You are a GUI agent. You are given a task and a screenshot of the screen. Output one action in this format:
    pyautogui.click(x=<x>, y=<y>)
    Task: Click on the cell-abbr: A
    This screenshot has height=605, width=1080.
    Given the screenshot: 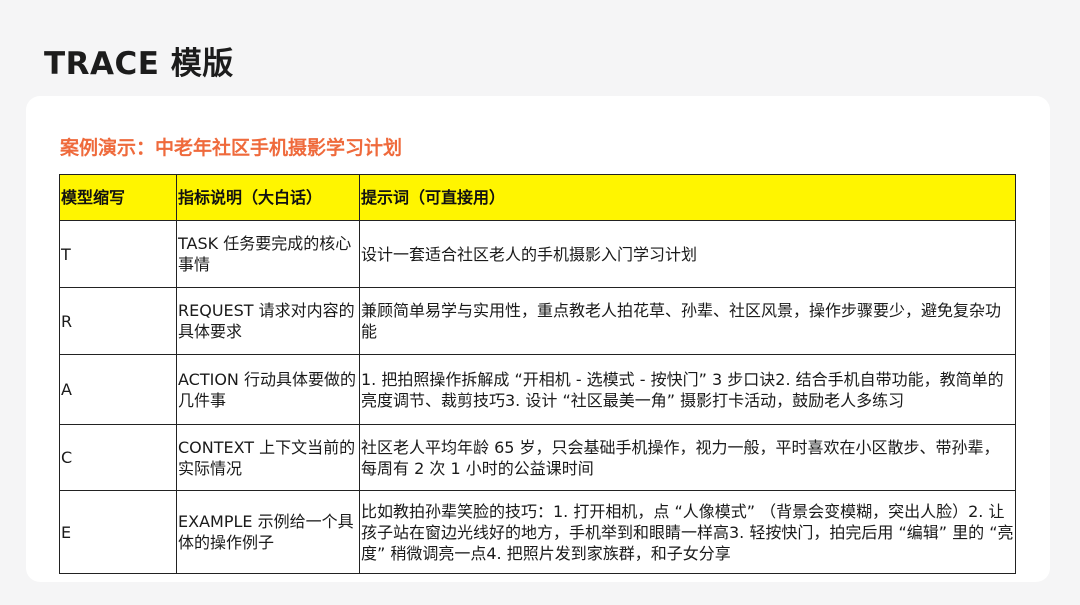 What is the action you would take?
    pyautogui.click(x=118, y=389)
    